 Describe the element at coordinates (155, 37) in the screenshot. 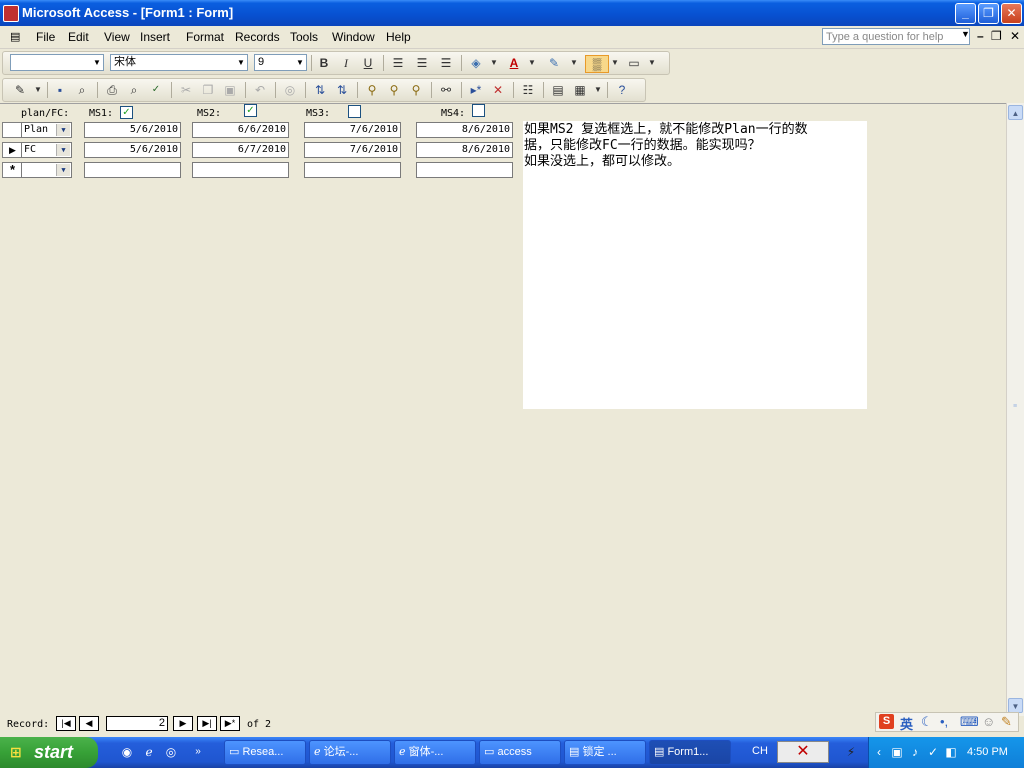

I see `menu-insert: Insert` at that location.